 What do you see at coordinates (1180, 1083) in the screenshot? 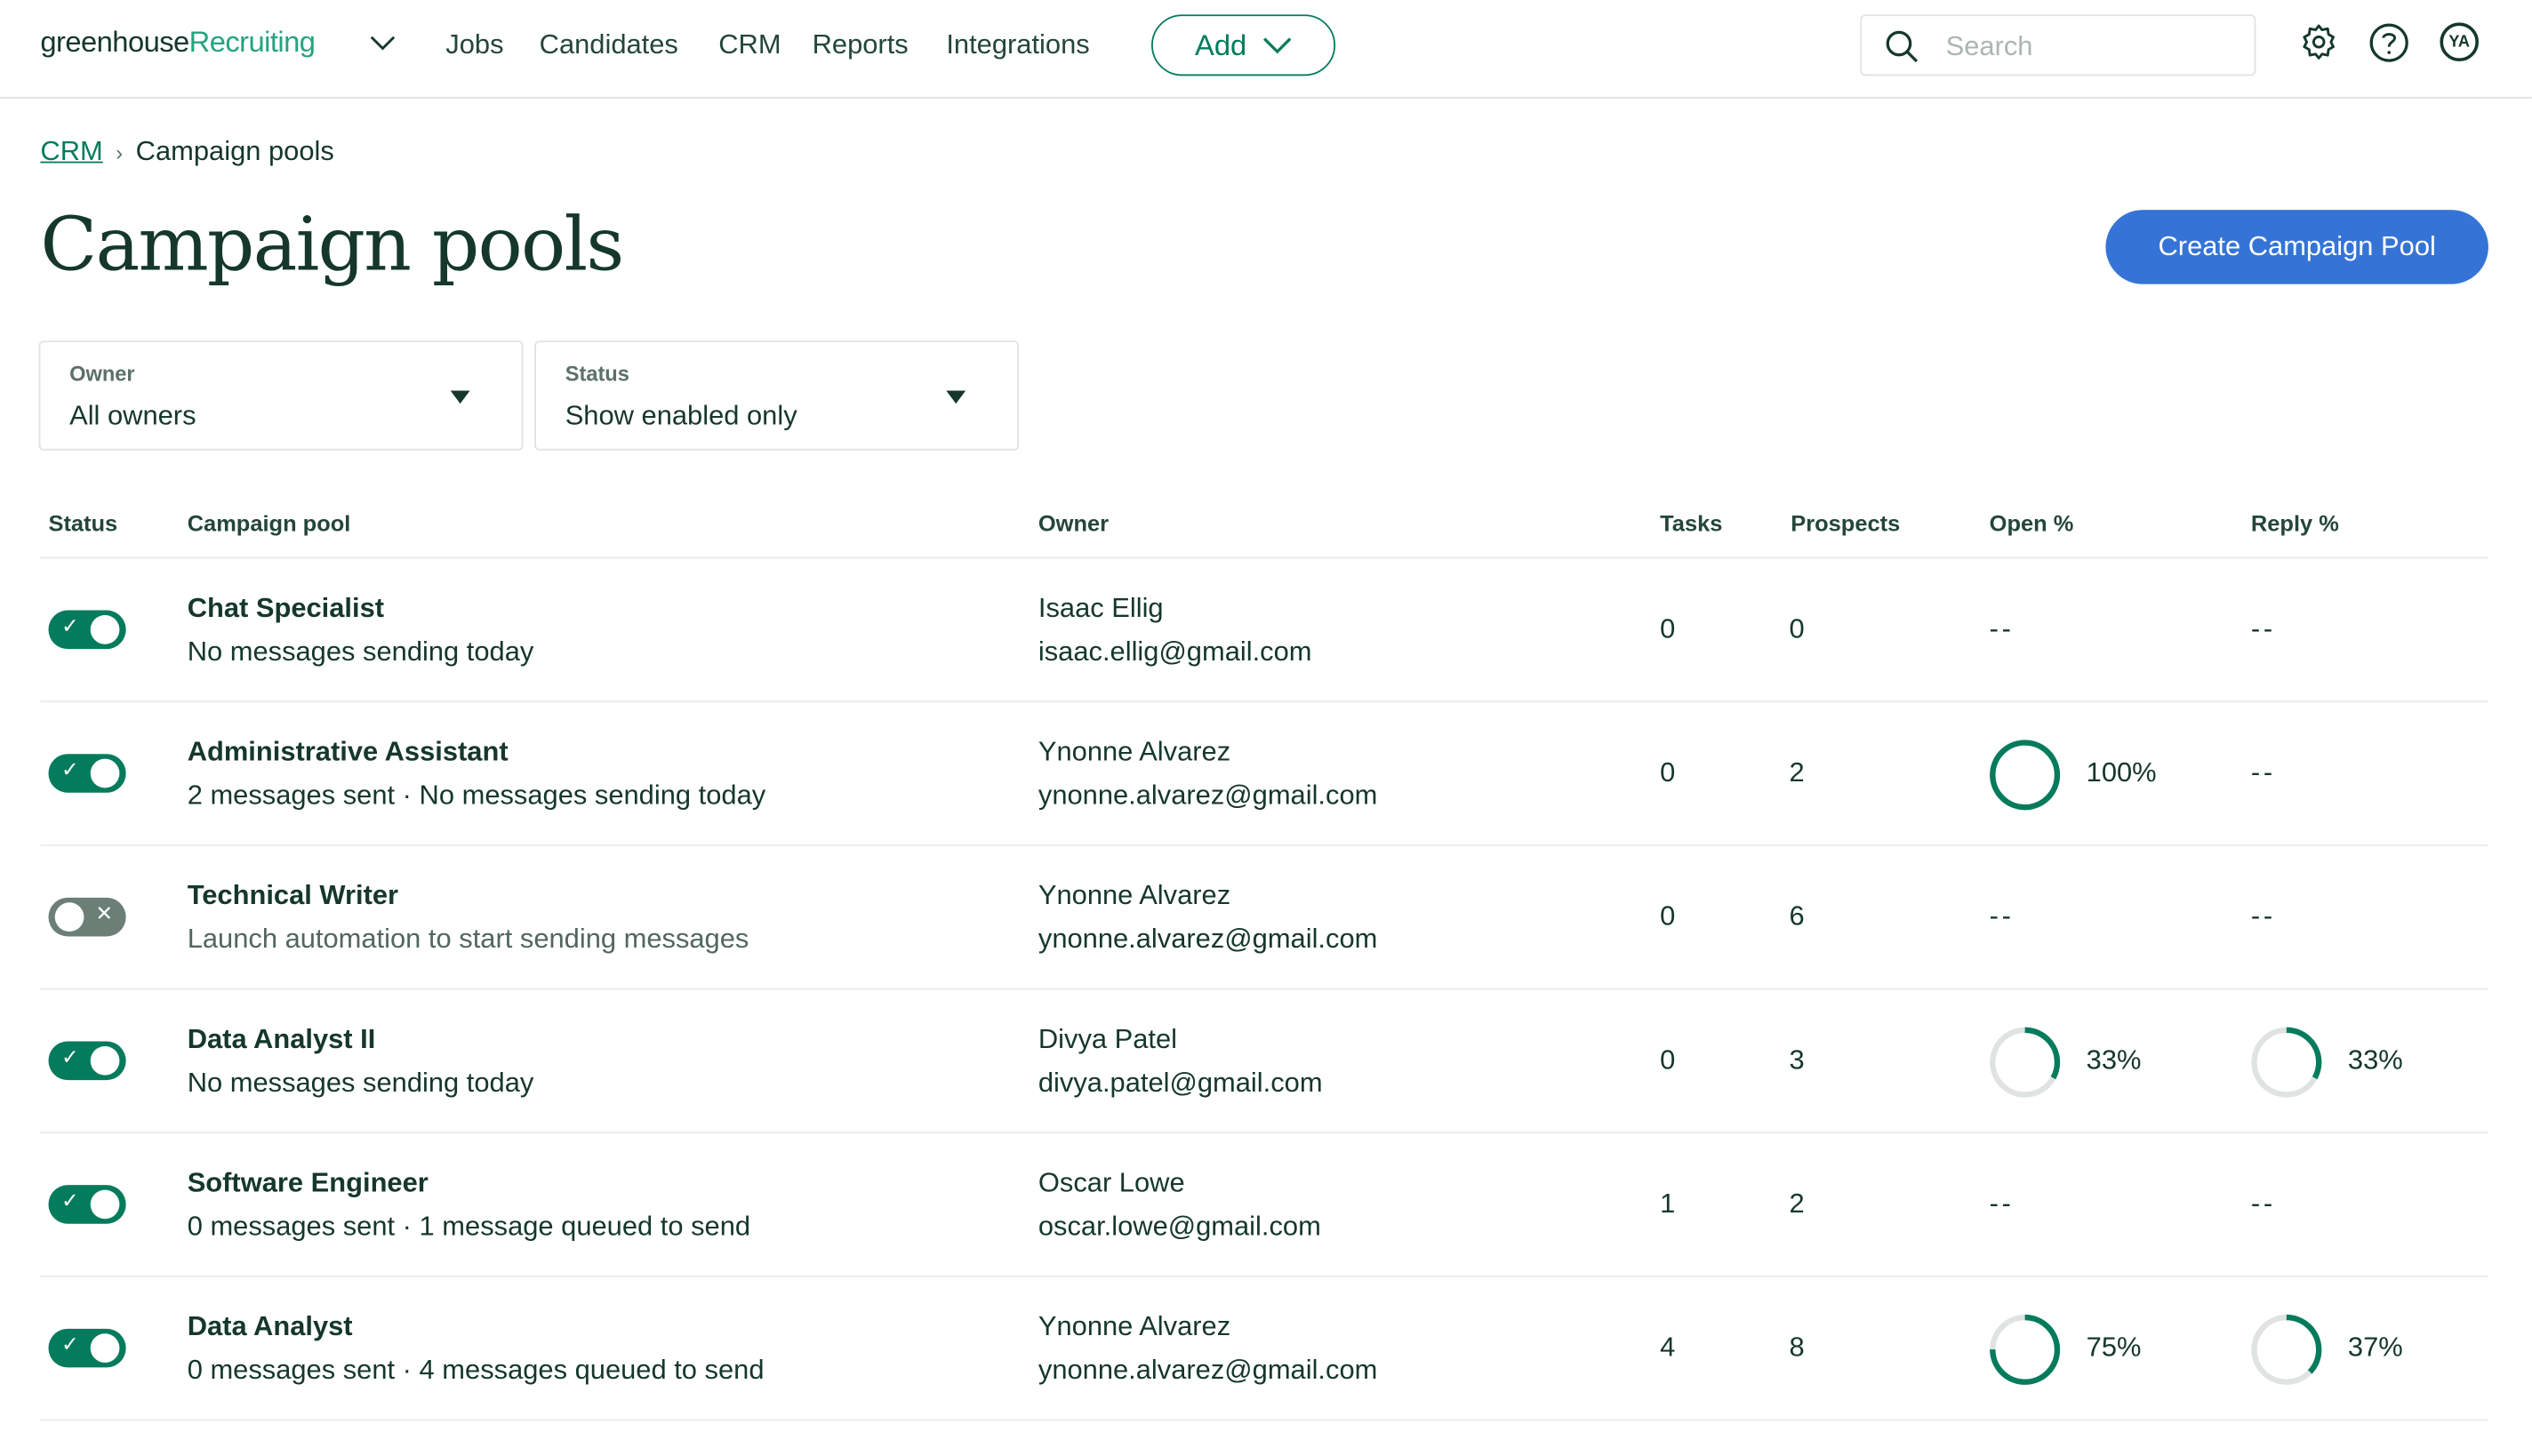
I see `owner-email: divya.patel@gmail.com` at bounding box center [1180, 1083].